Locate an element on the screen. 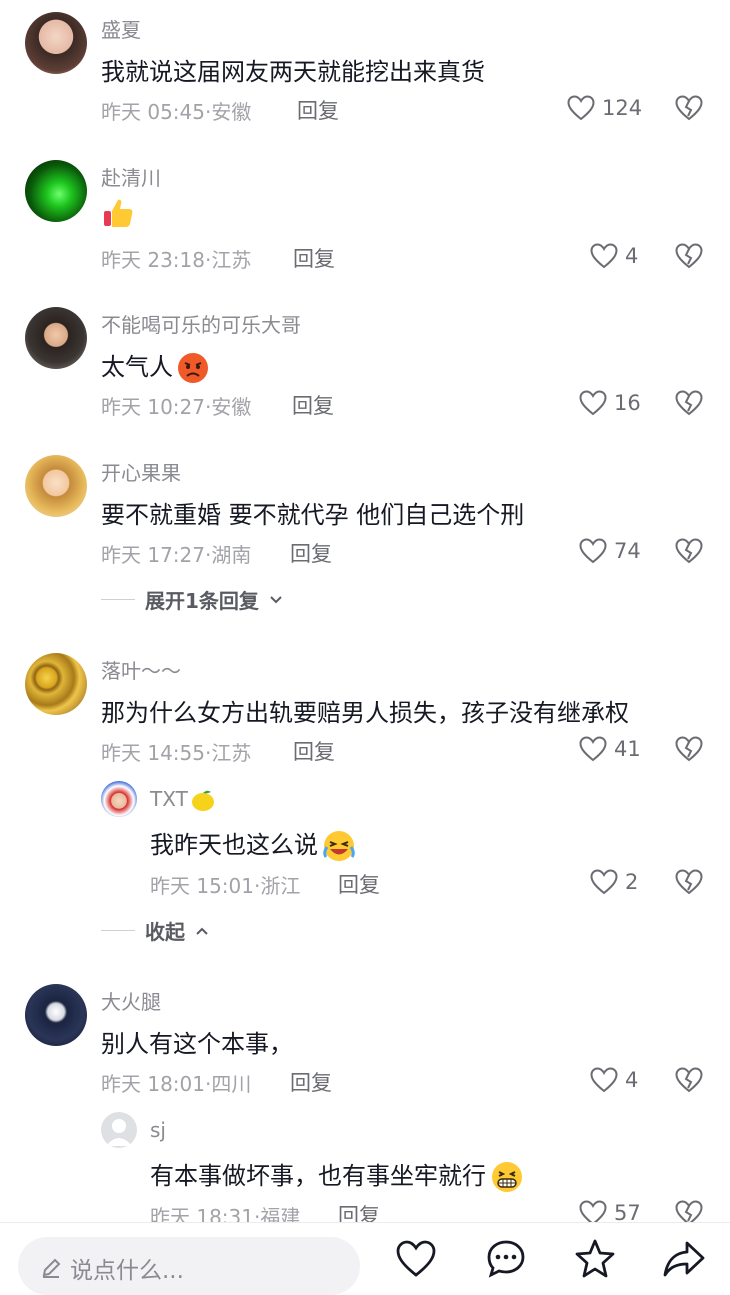  comment-author: 赴清川 is located at coordinates (131, 176).